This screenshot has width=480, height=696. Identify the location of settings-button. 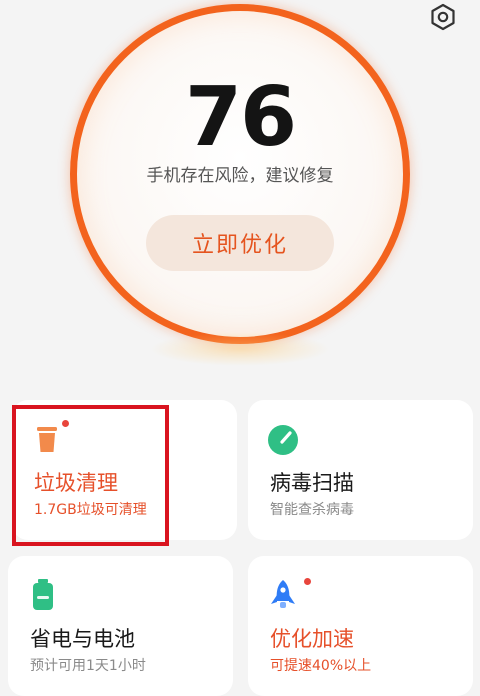
(443, 17).